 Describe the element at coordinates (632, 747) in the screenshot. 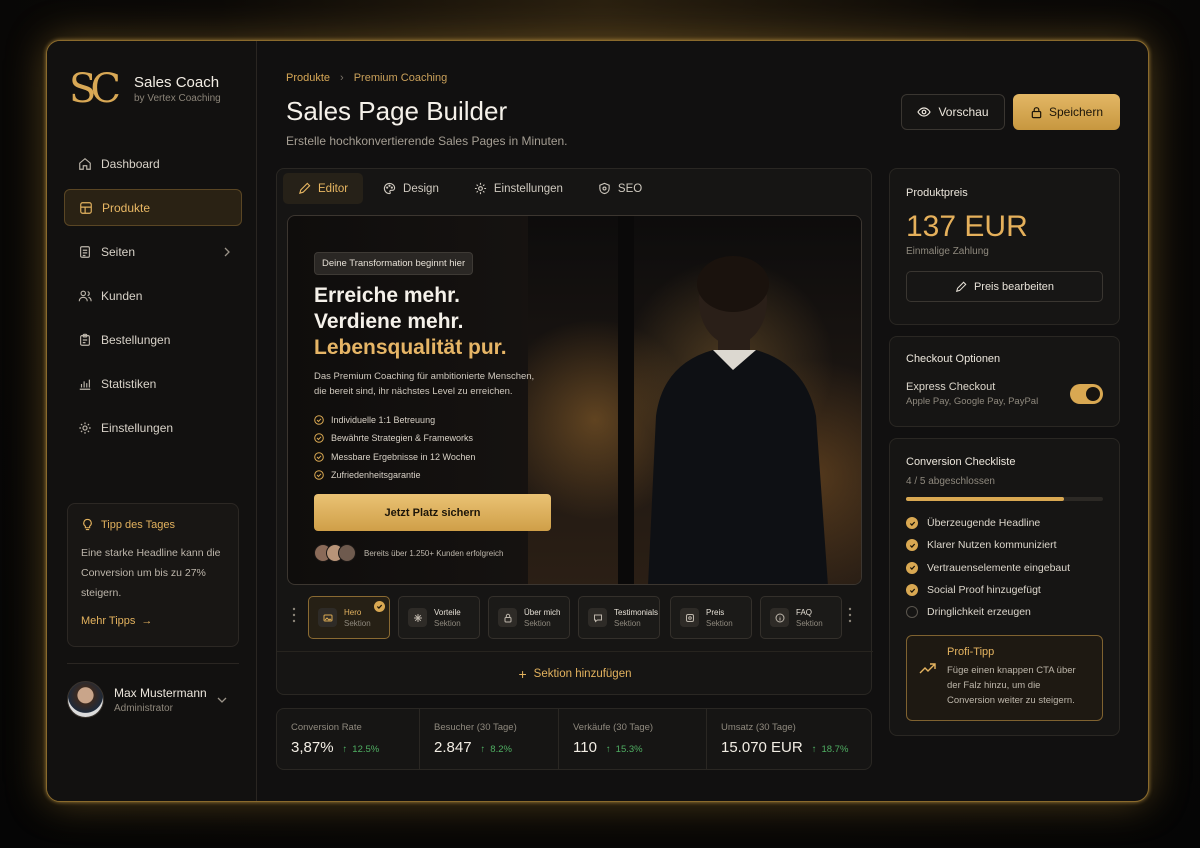

I see `stat-row: 110 ↑ 15.3%` at that location.